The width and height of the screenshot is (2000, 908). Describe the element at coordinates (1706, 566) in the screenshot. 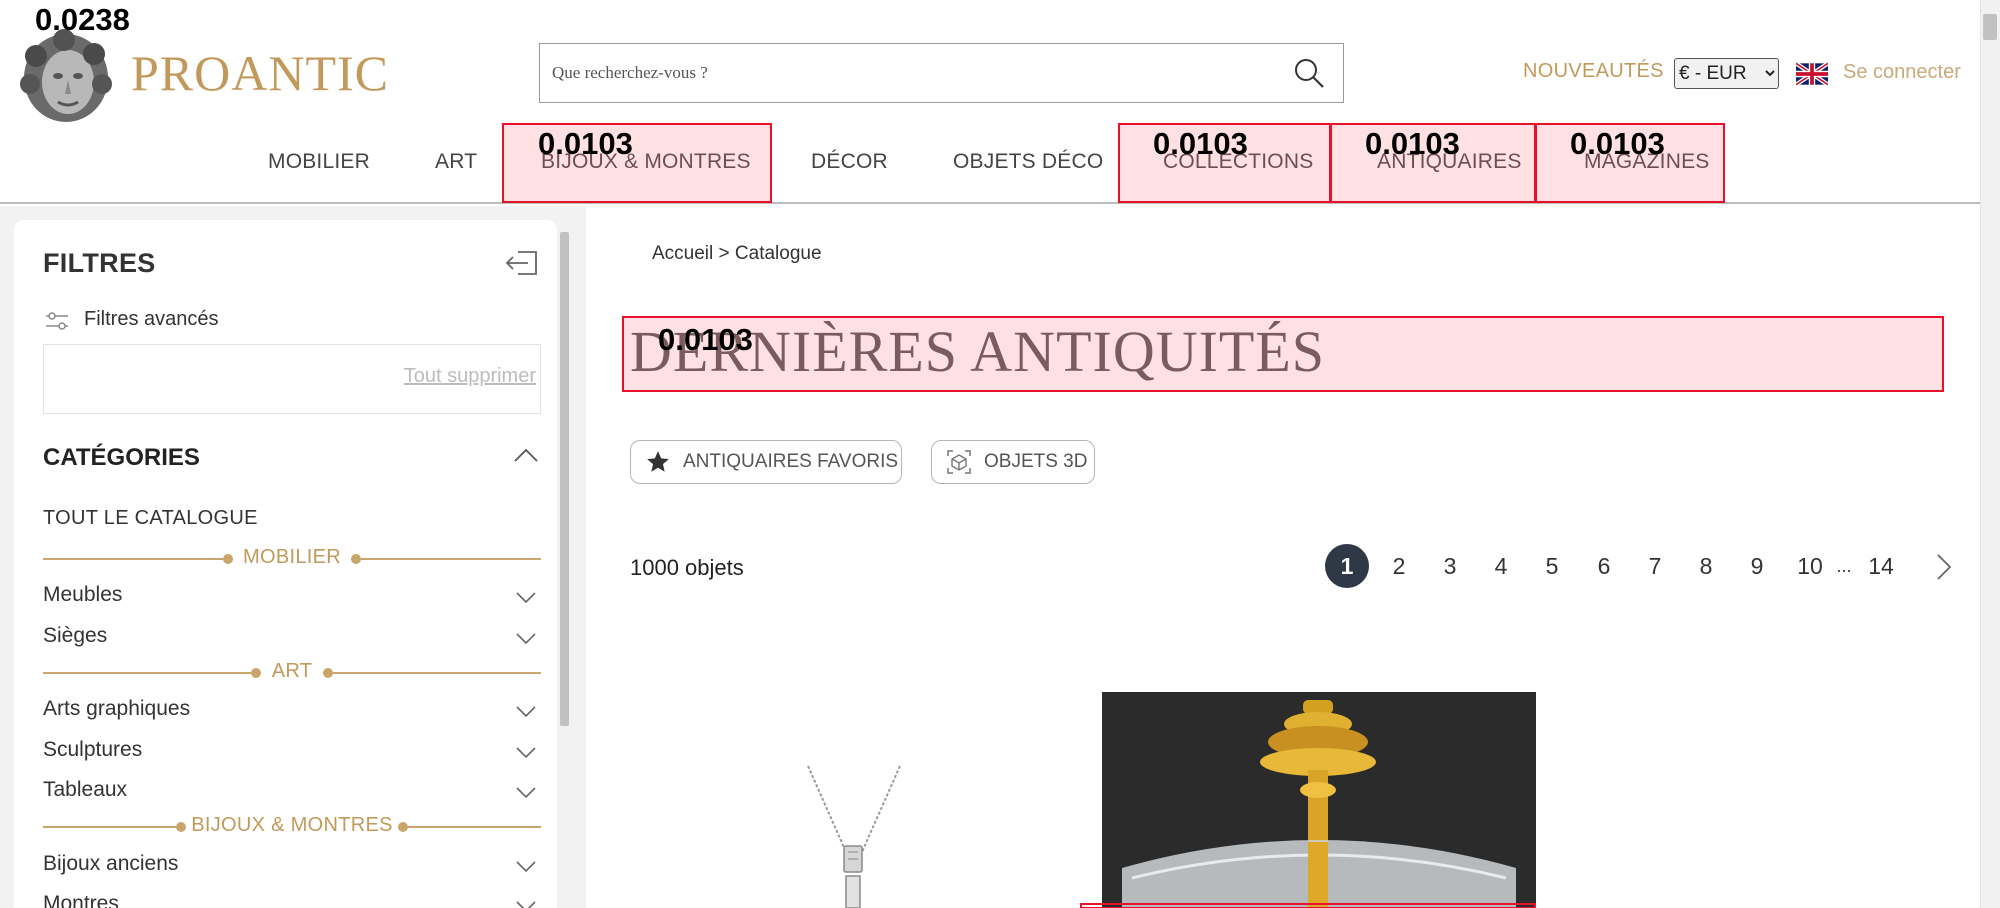

I see `page-8: 8` at that location.